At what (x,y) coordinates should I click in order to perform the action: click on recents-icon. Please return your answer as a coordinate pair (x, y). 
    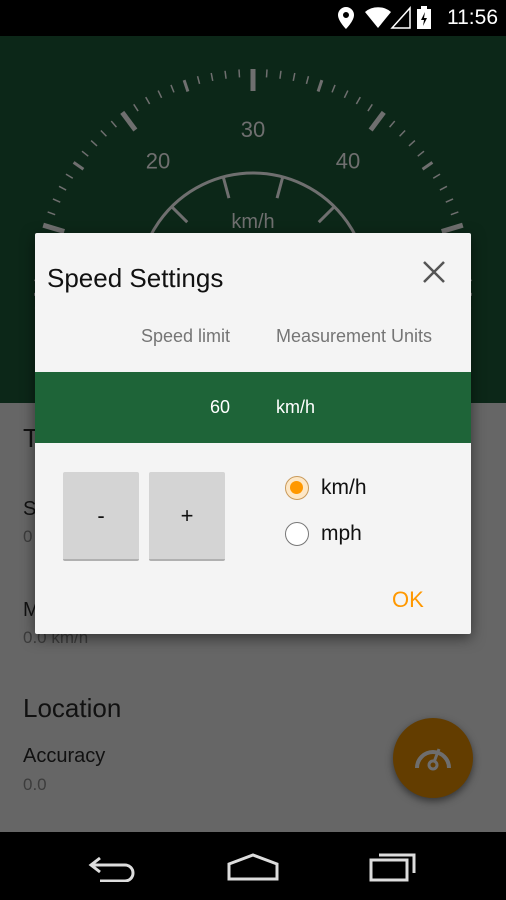
    Looking at the image, I should click on (394, 866).